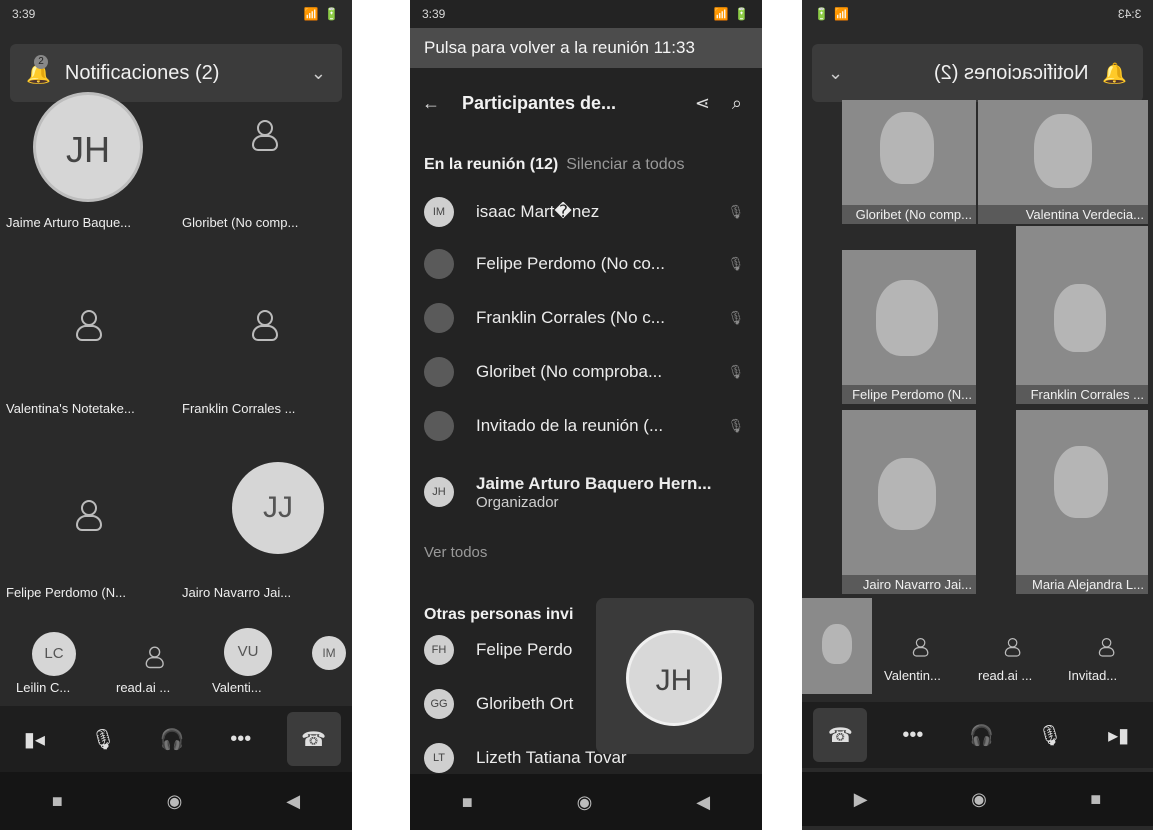  What do you see at coordinates (586, 48) in the screenshot?
I see `return-to-meeting-bar: Pulsa para volver a la reunión 11:33` at bounding box center [586, 48].